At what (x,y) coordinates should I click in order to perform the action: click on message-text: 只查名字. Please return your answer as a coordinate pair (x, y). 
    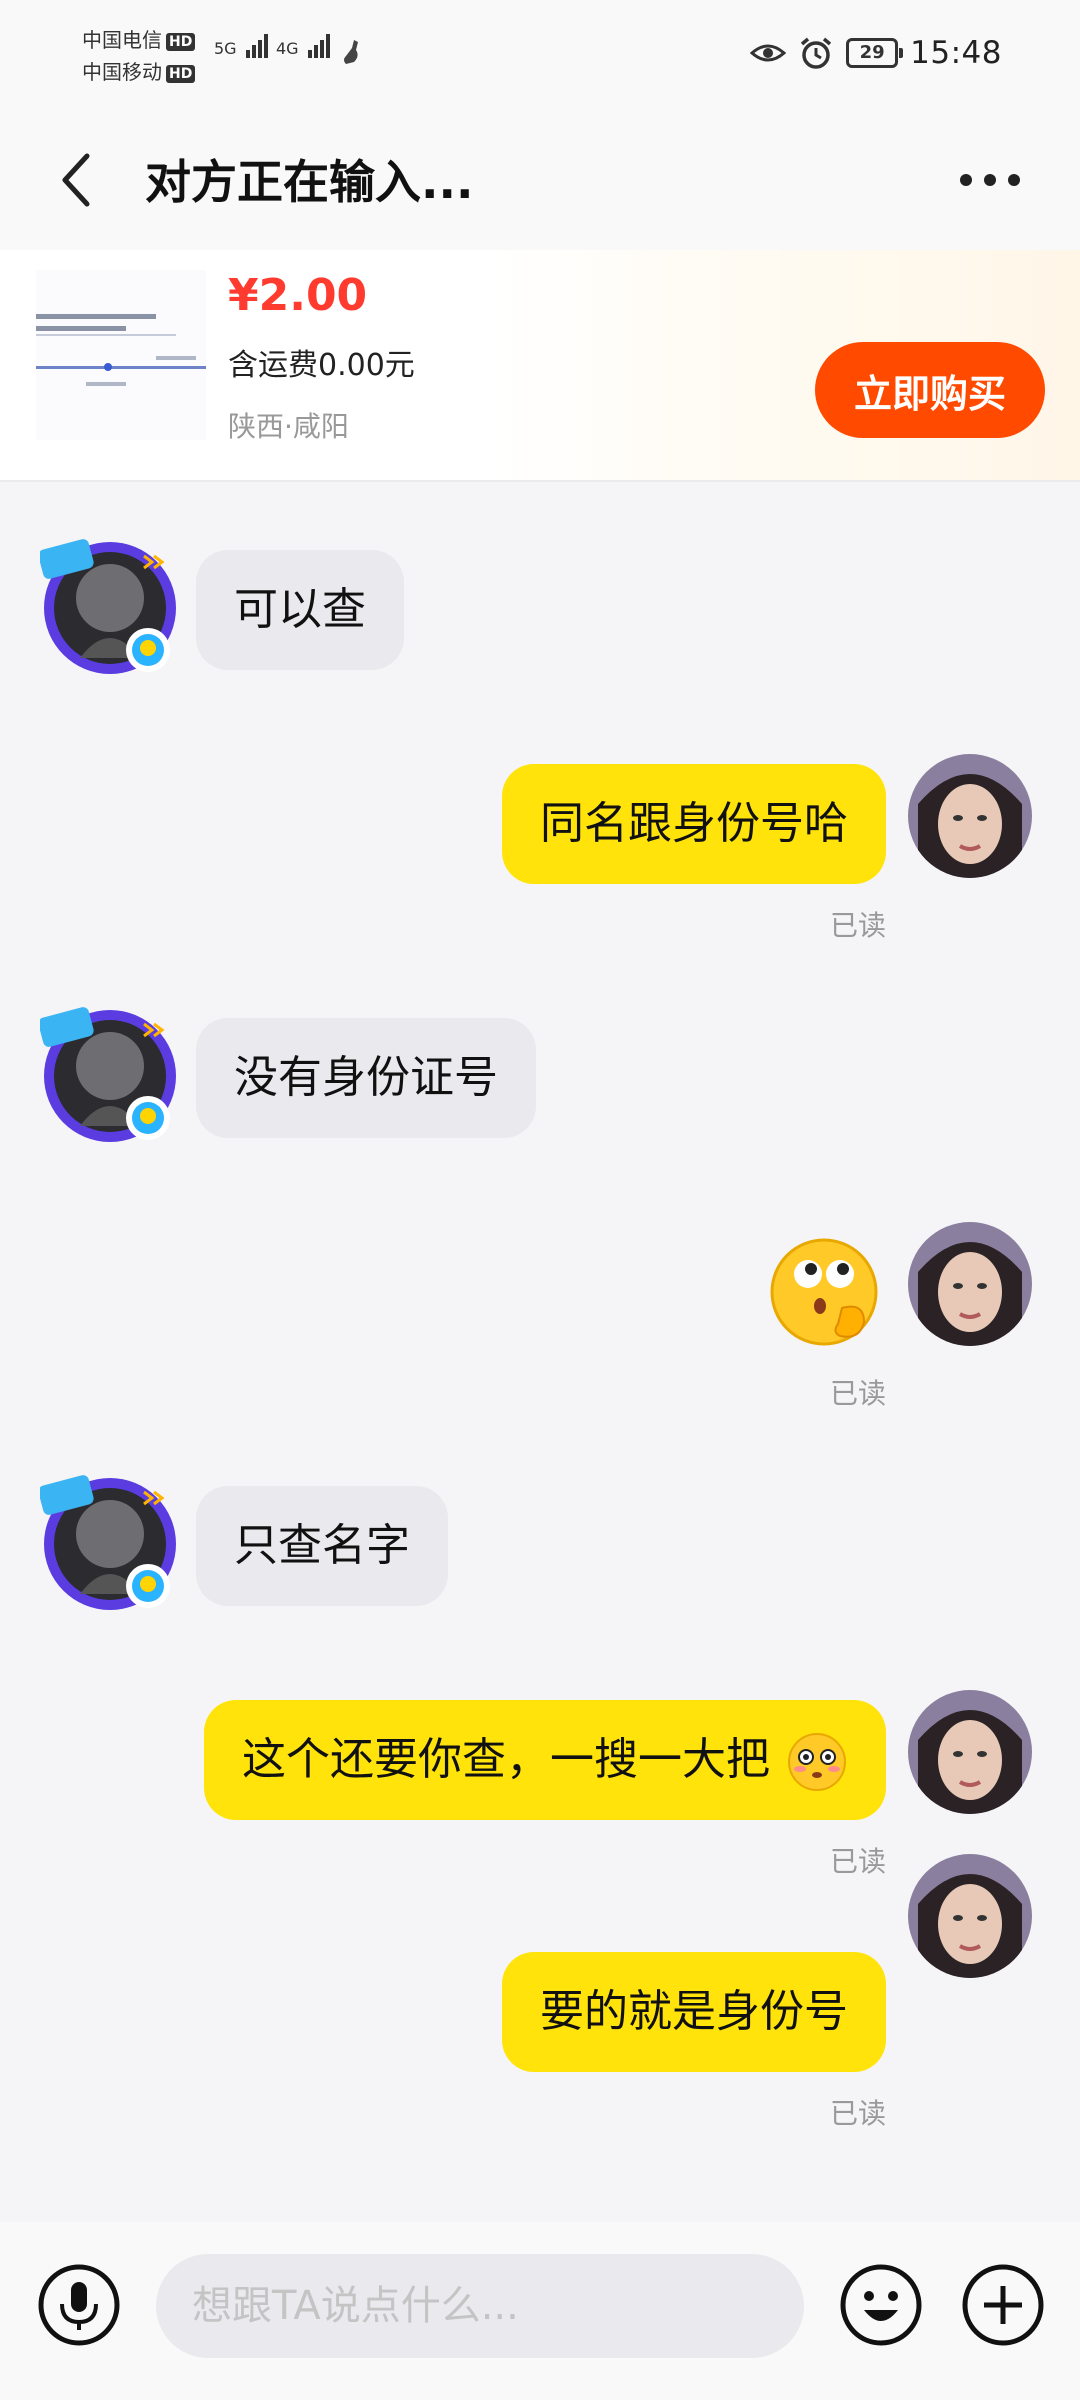
    Looking at the image, I should click on (322, 1545).